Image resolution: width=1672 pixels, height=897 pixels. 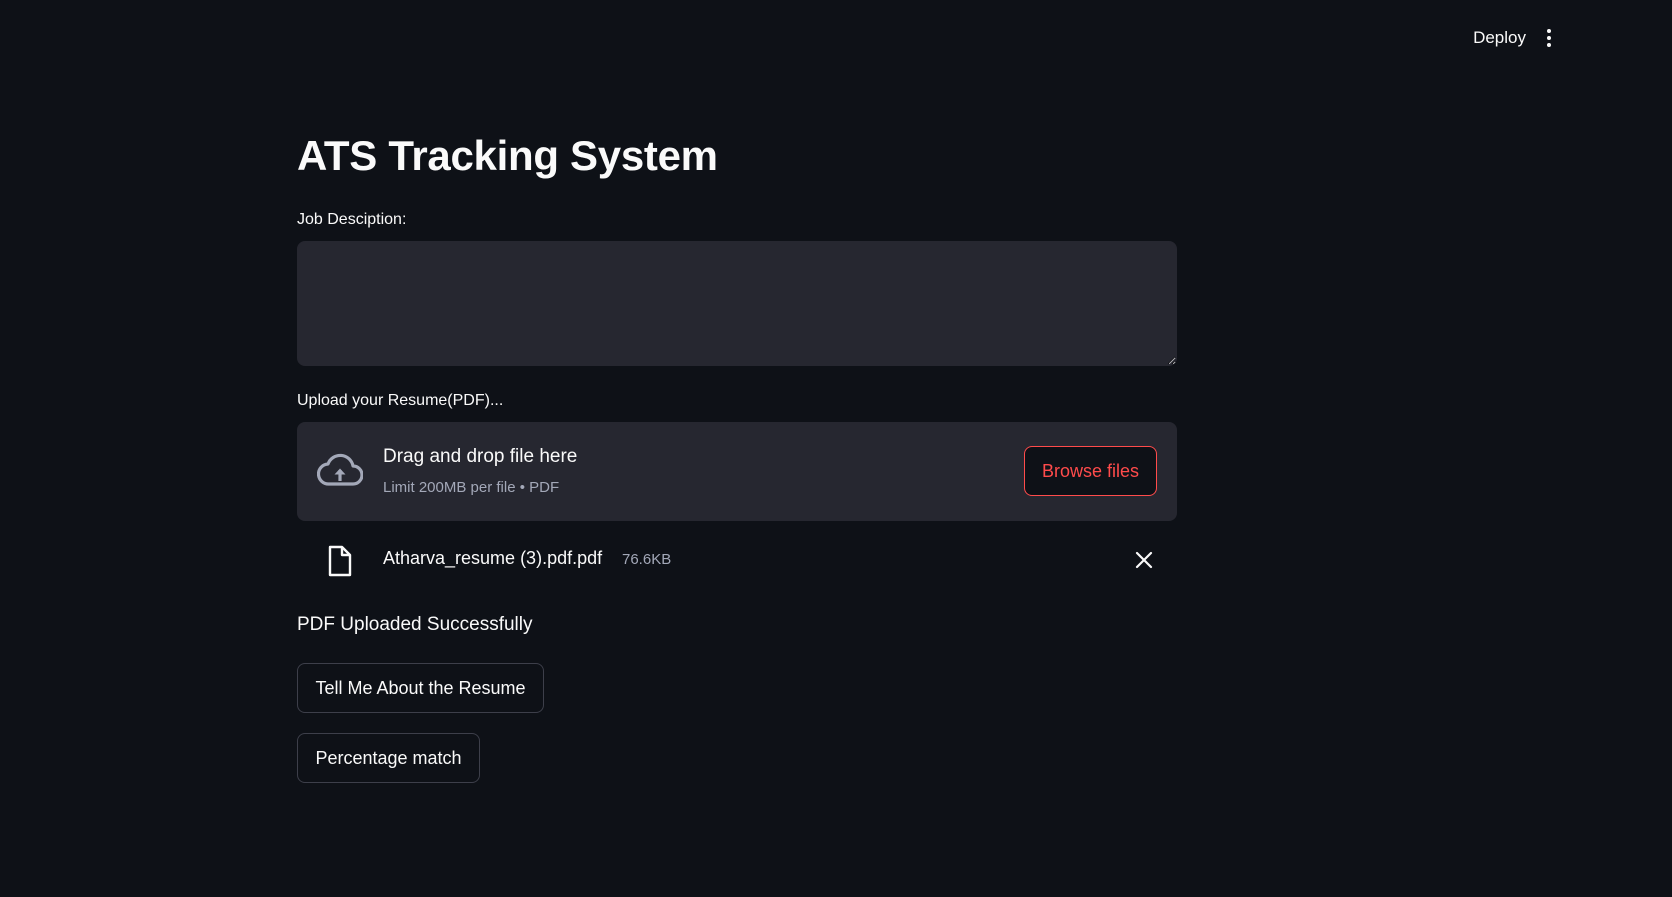 What do you see at coordinates (420, 688) in the screenshot?
I see `tell-me-about-resume-button: Tell Me About the Resume` at bounding box center [420, 688].